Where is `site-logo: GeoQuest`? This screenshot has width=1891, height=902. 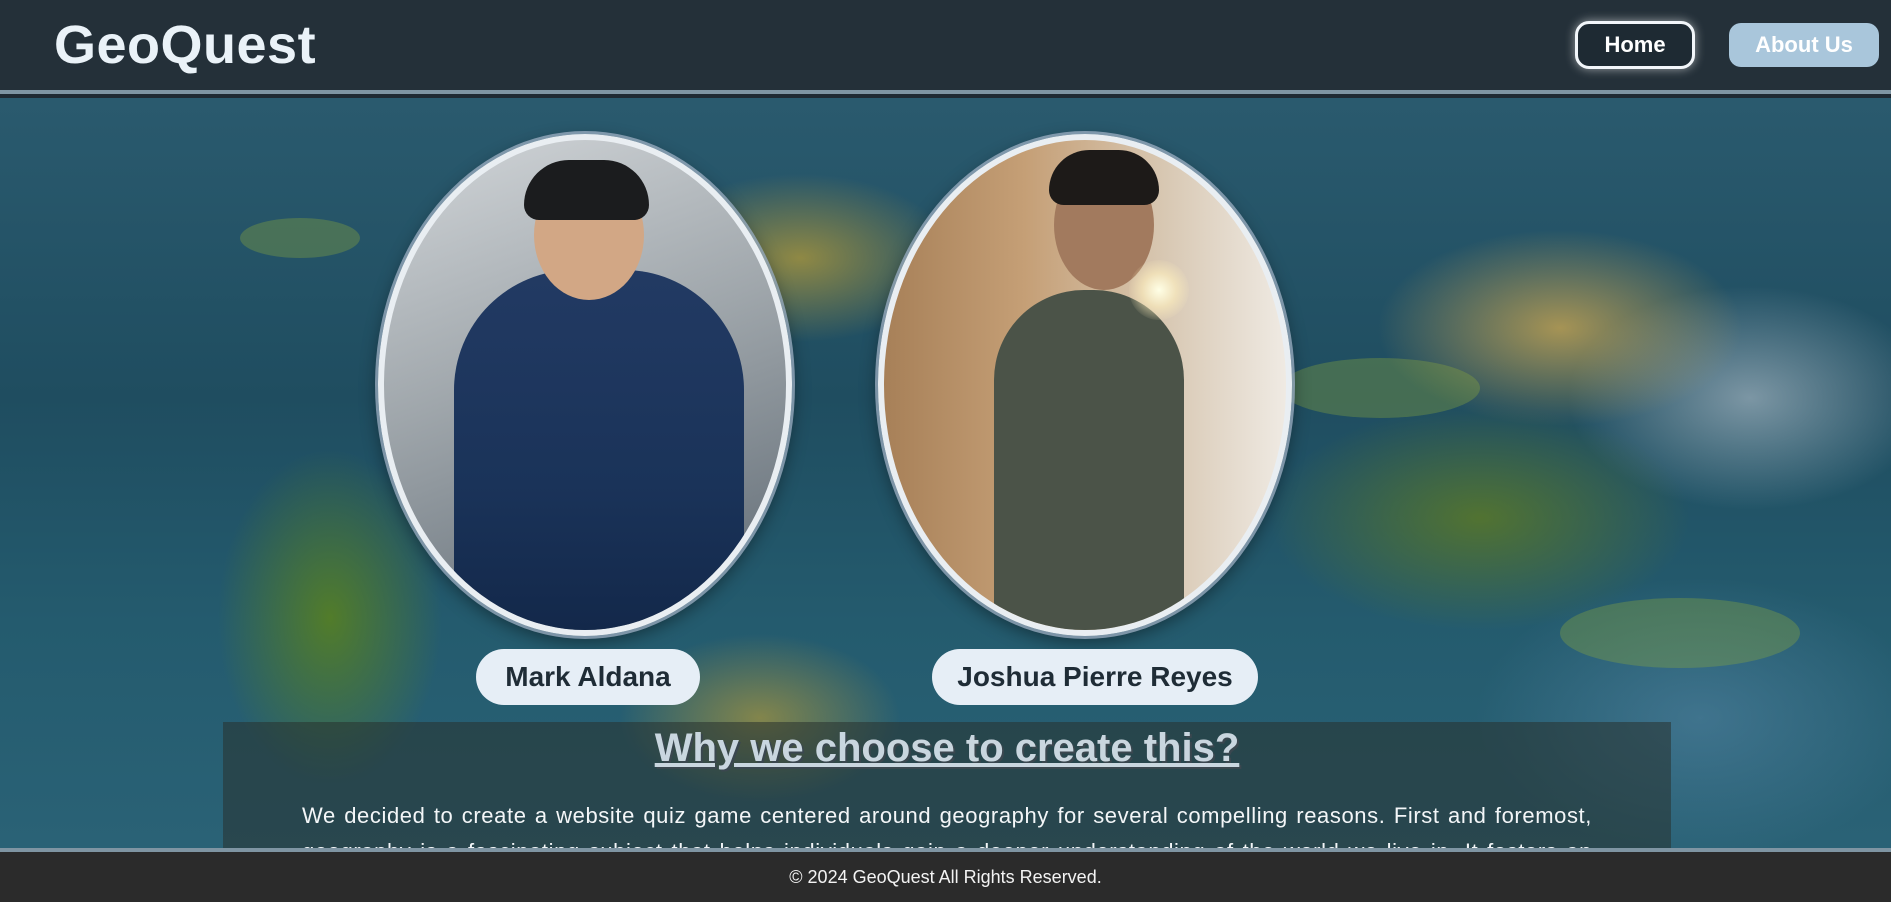 site-logo: GeoQuest is located at coordinates (185, 45).